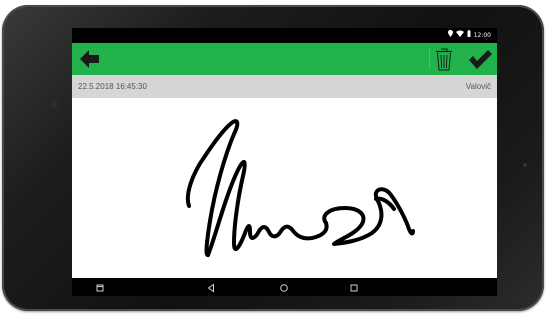 The height and width of the screenshot is (315, 548). What do you see at coordinates (450, 35) in the screenshot?
I see `location-icon` at bounding box center [450, 35].